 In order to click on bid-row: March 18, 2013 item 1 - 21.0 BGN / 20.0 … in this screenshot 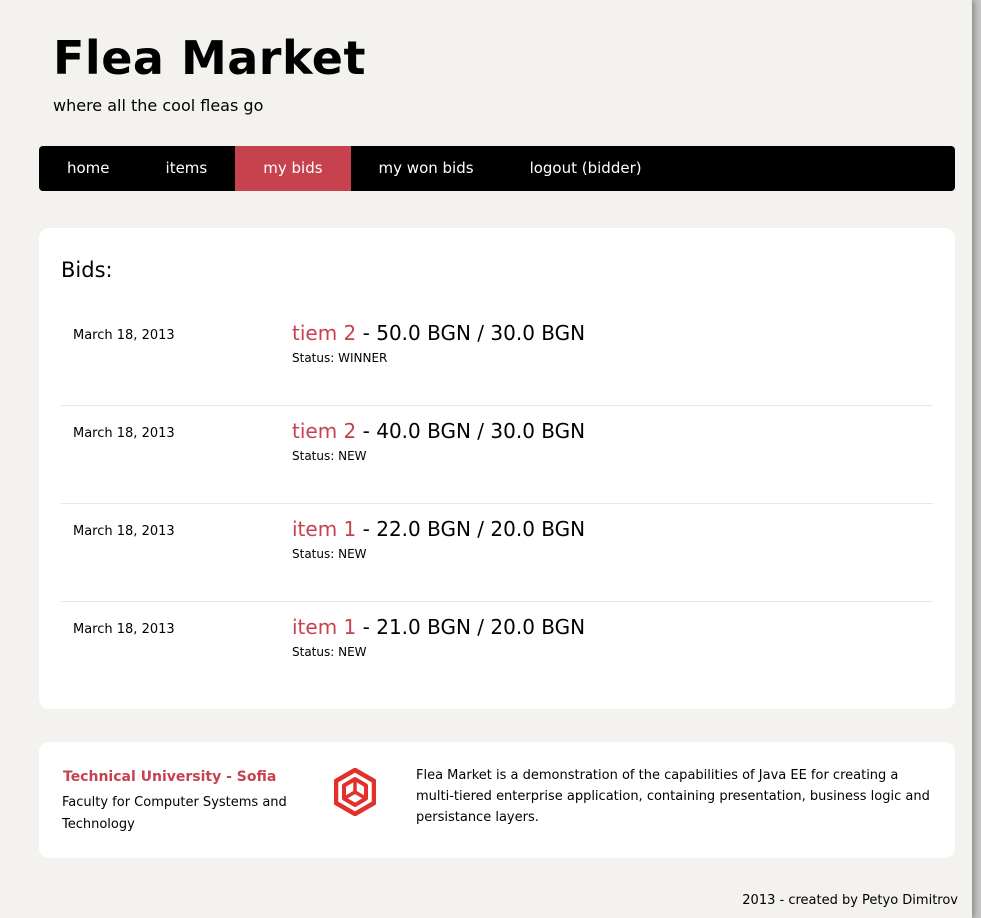, I will do `click(497, 650)`.